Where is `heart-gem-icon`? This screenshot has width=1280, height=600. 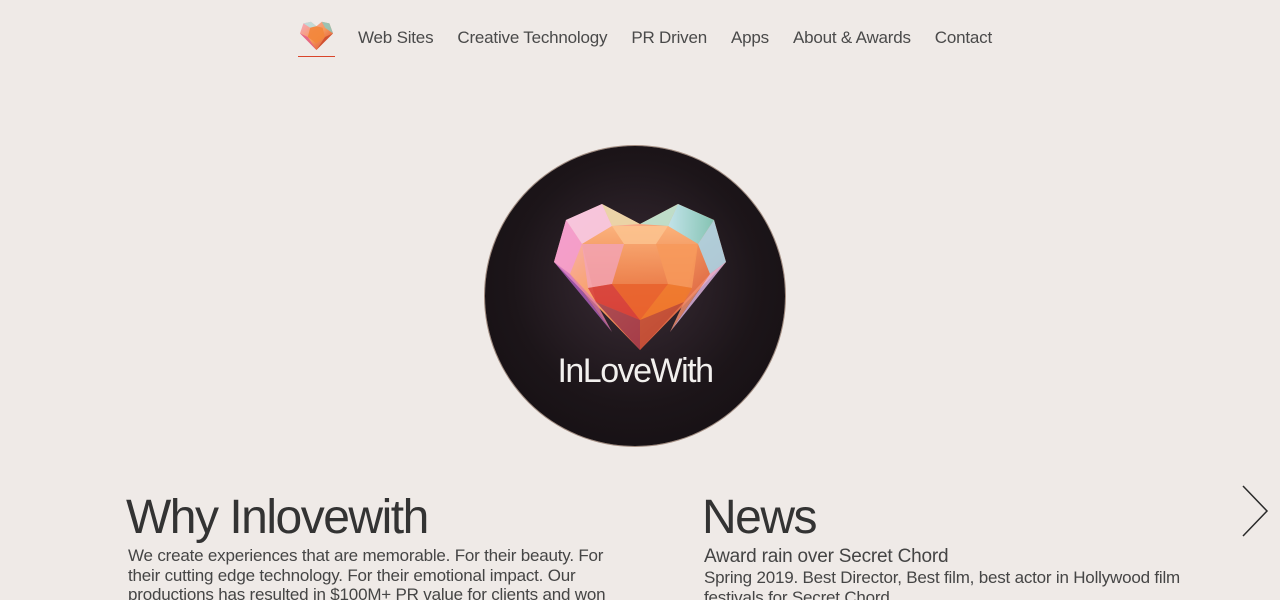 heart-gem-icon is located at coordinates (640, 277).